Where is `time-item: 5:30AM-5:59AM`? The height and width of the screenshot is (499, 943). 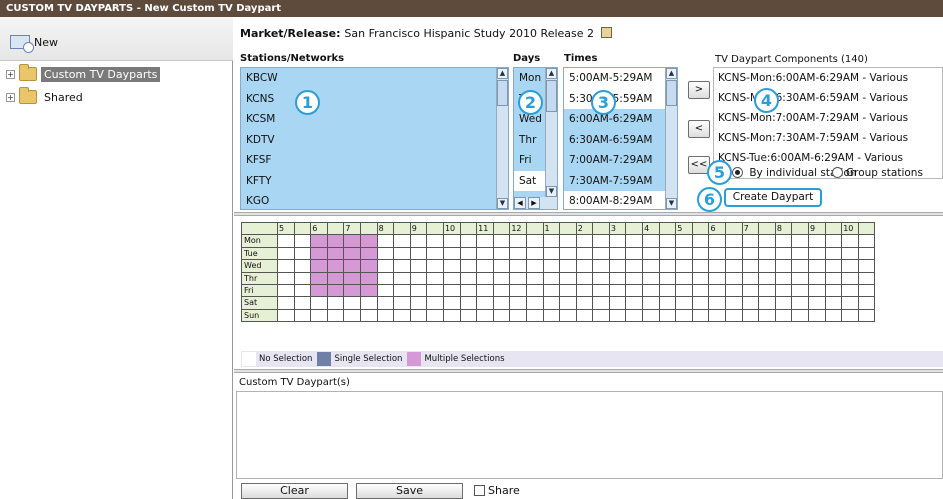 time-item: 5:30AM-5:59AM is located at coordinates (620, 98).